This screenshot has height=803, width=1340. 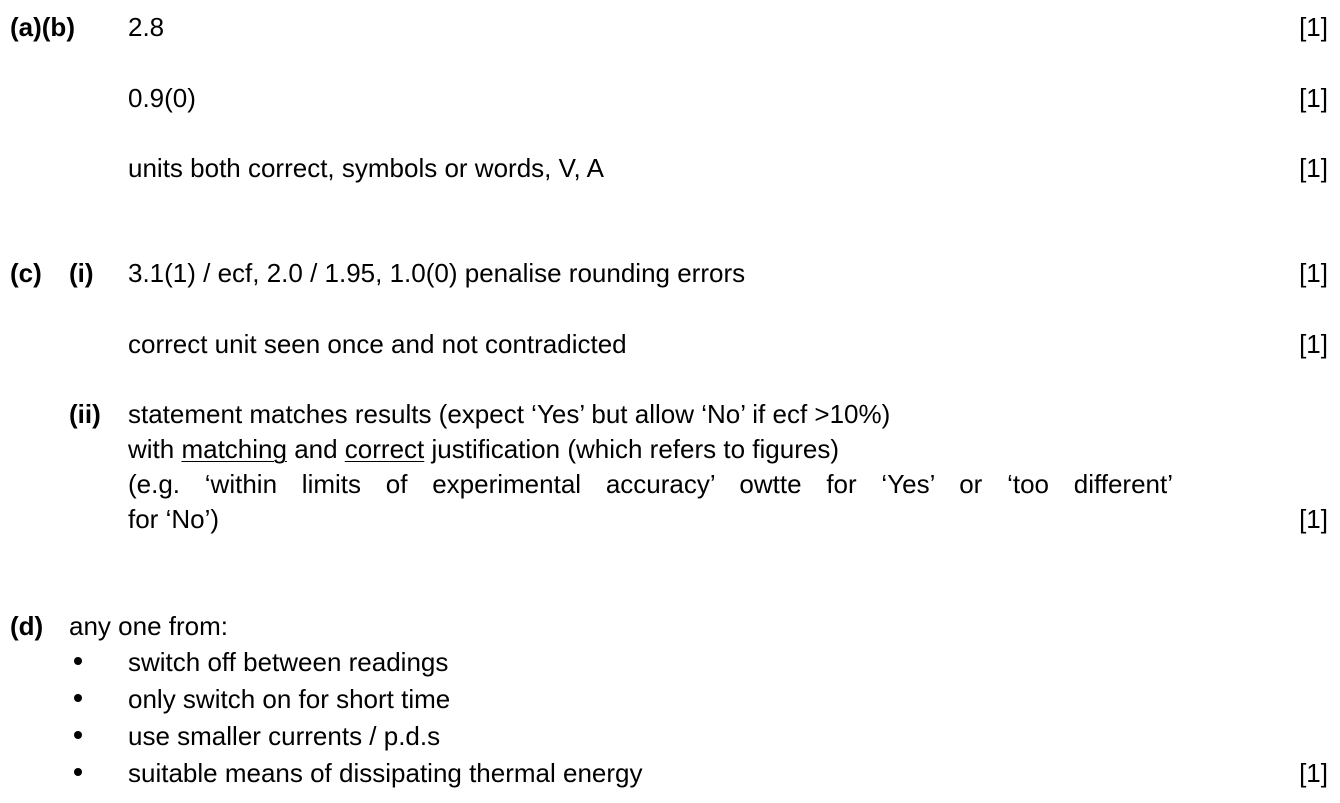 What do you see at coordinates (155, 449) in the screenshot?
I see `text-segment: with` at bounding box center [155, 449].